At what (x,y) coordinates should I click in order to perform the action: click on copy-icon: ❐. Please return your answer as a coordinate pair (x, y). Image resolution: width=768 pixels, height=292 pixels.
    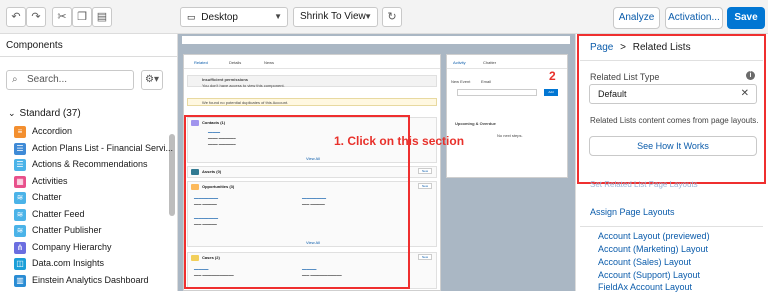
    Looking at the image, I should click on (82, 17).